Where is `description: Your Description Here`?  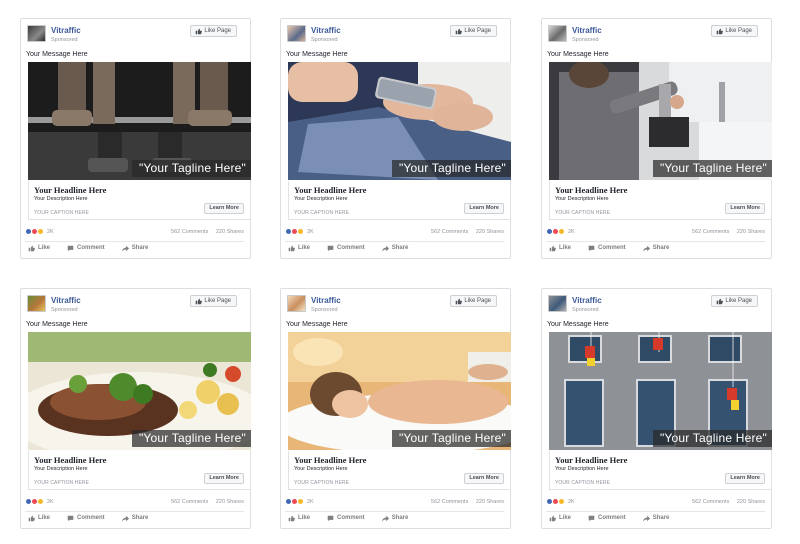 description: Your Description Here is located at coordinates (321, 199).